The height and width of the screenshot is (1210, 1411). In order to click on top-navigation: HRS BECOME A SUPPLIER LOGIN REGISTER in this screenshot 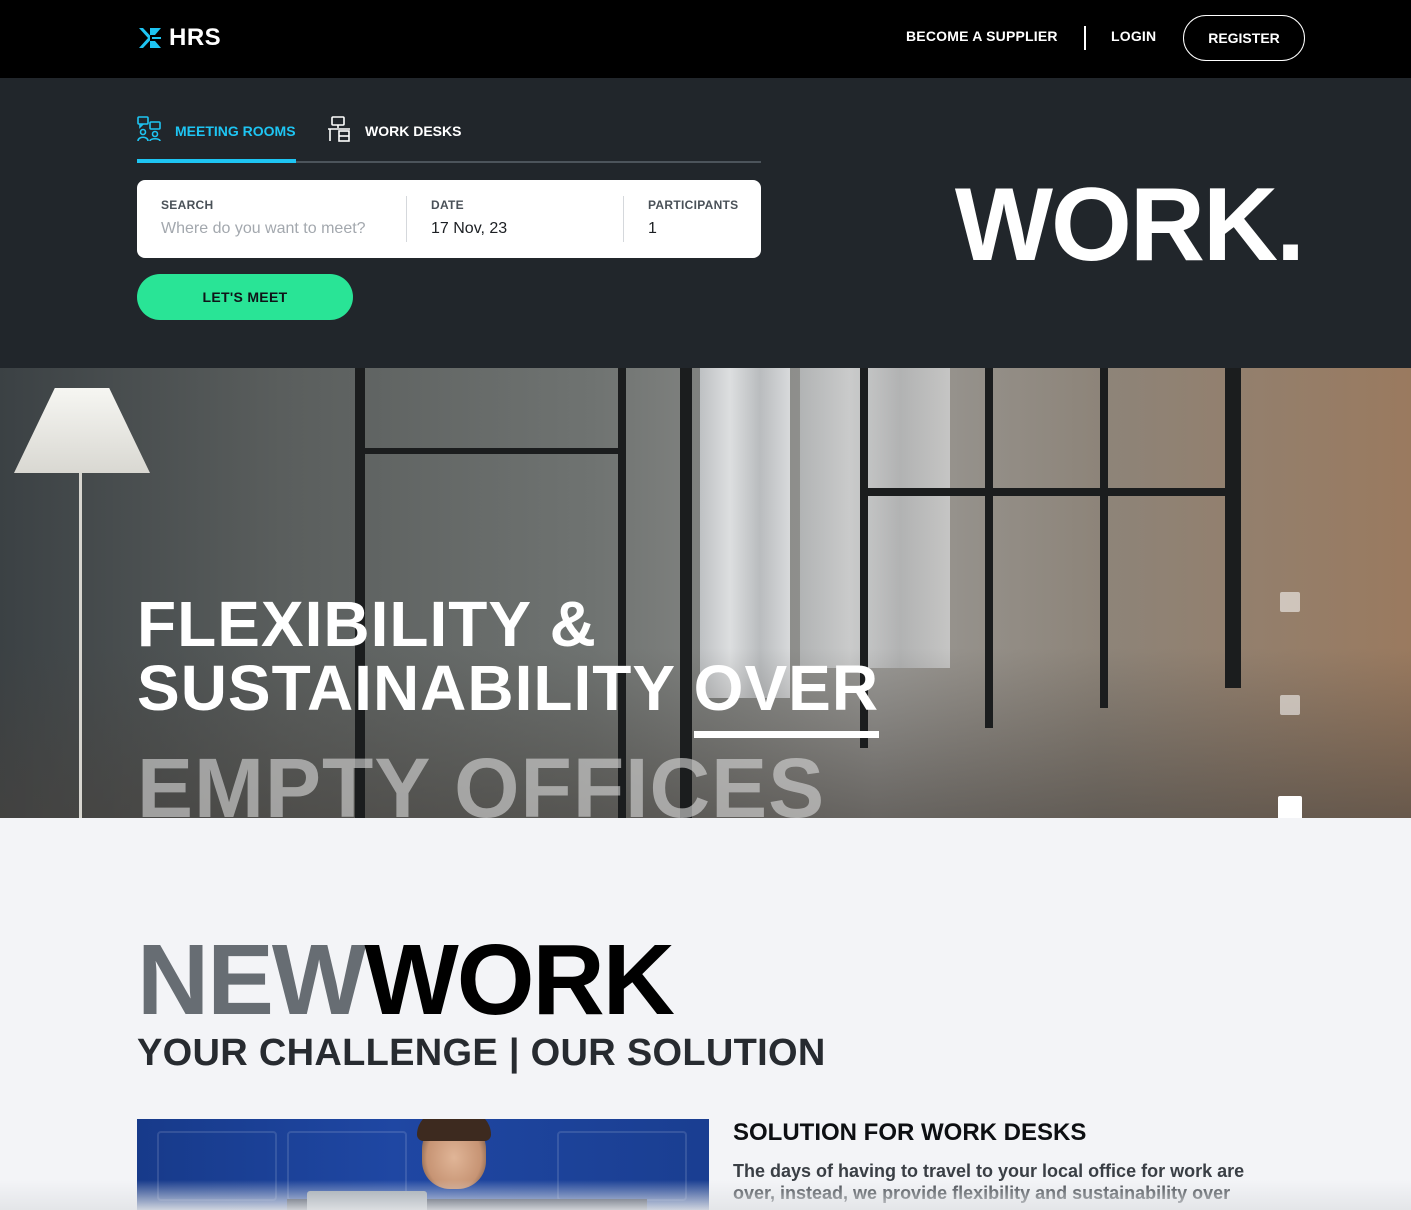, I will do `click(705, 39)`.